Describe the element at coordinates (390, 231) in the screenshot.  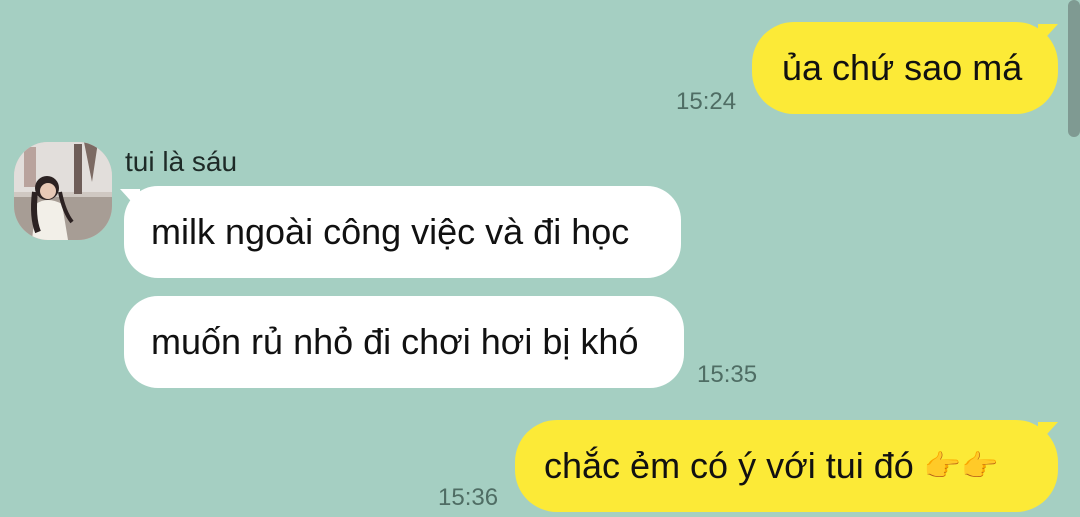
I see `message-text: milk ngoài công việc và đi học` at that location.